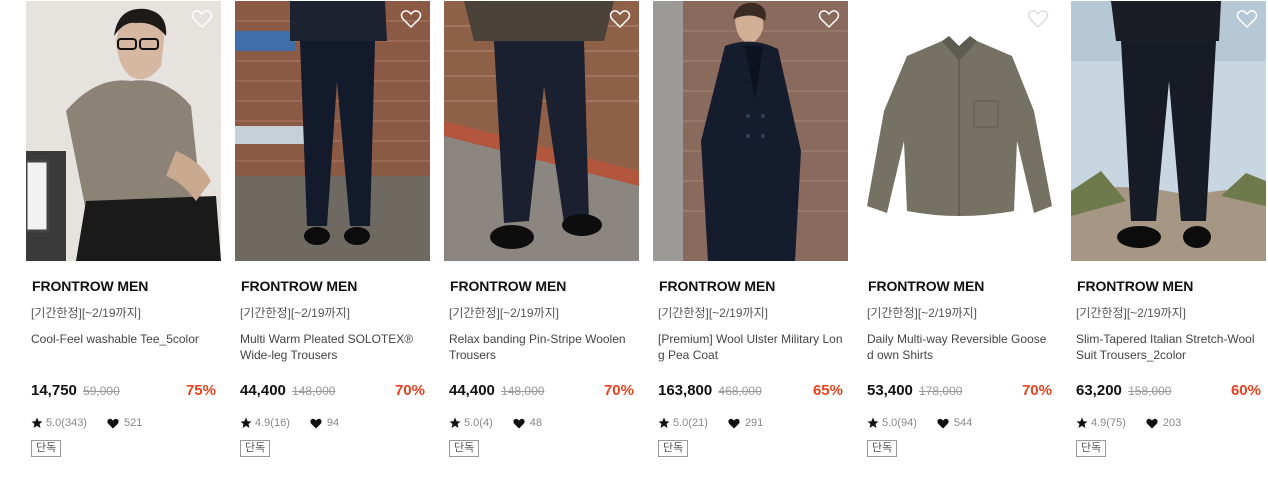  What do you see at coordinates (544, 423) in the screenshot?
I see `review-meta: 5.0(4) 48` at bounding box center [544, 423].